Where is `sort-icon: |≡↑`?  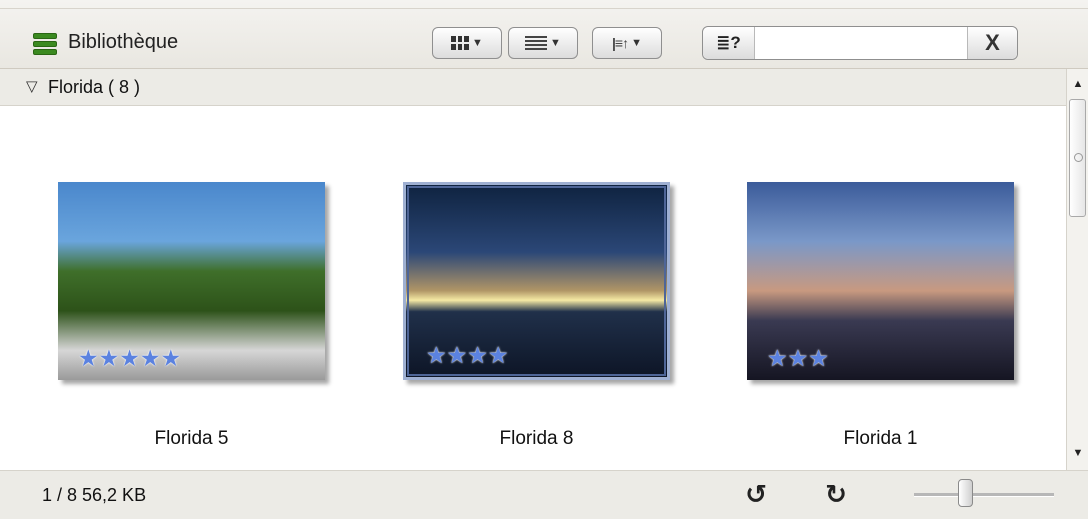
sort-icon: |≡↑ is located at coordinates (620, 43).